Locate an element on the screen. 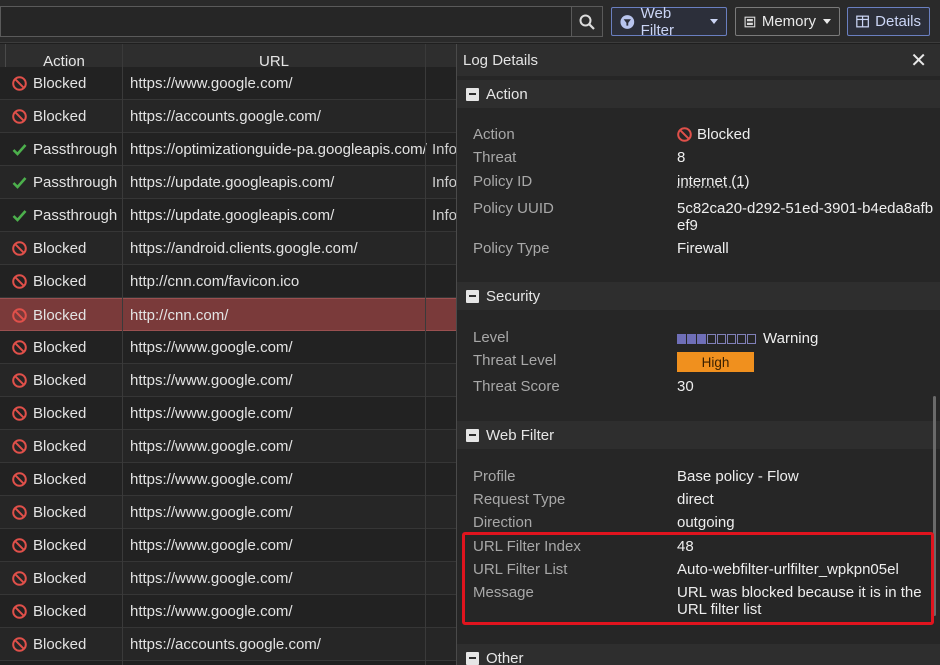 Image resolution: width=940 pixels, height=665 pixels. table-row: Blocked http://cnn.com/favicon.ico is located at coordinates (228, 281).